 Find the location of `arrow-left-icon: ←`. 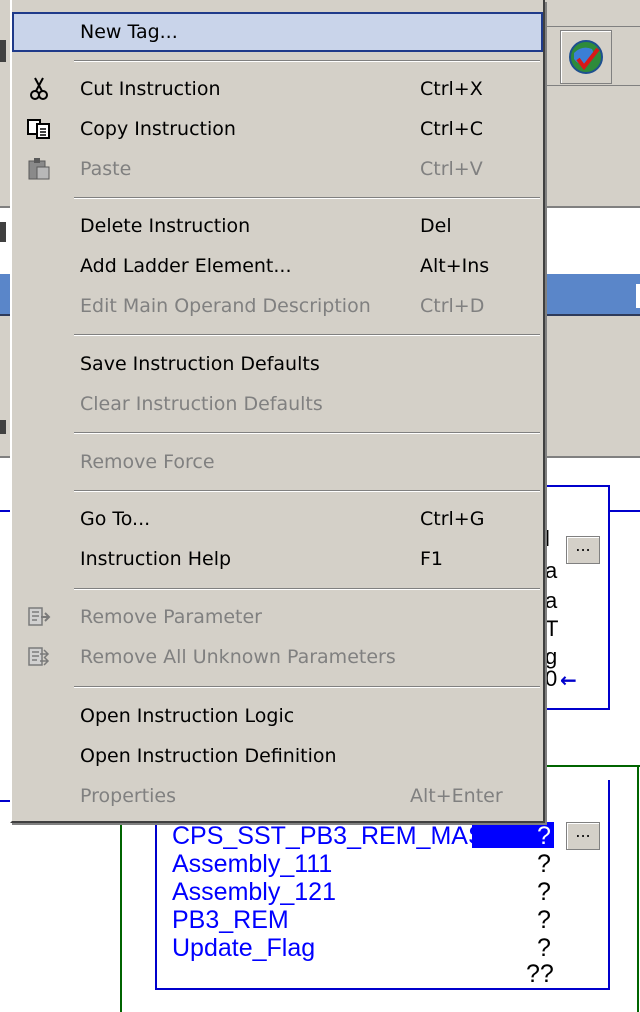

arrow-left-icon: ← is located at coordinates (568, 680).